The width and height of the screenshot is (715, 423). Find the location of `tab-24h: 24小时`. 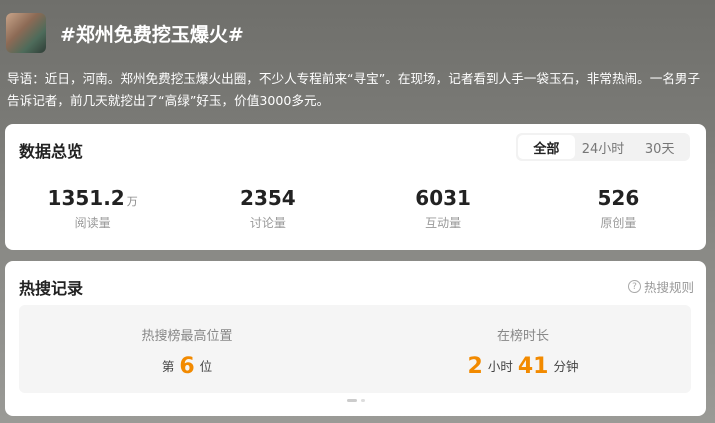

tab-24h: 24小时 is located at coordinates (603, 147).